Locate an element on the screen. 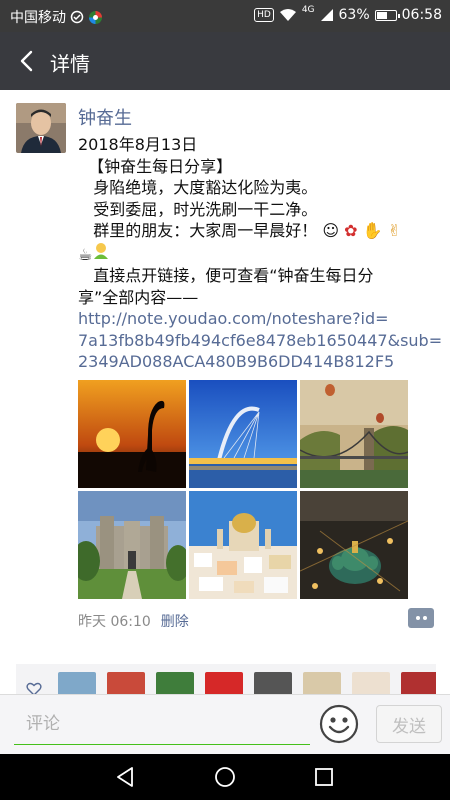 The width and height of the screenshot is (450, 800). signal-icon is located at coordinates (326, 15).